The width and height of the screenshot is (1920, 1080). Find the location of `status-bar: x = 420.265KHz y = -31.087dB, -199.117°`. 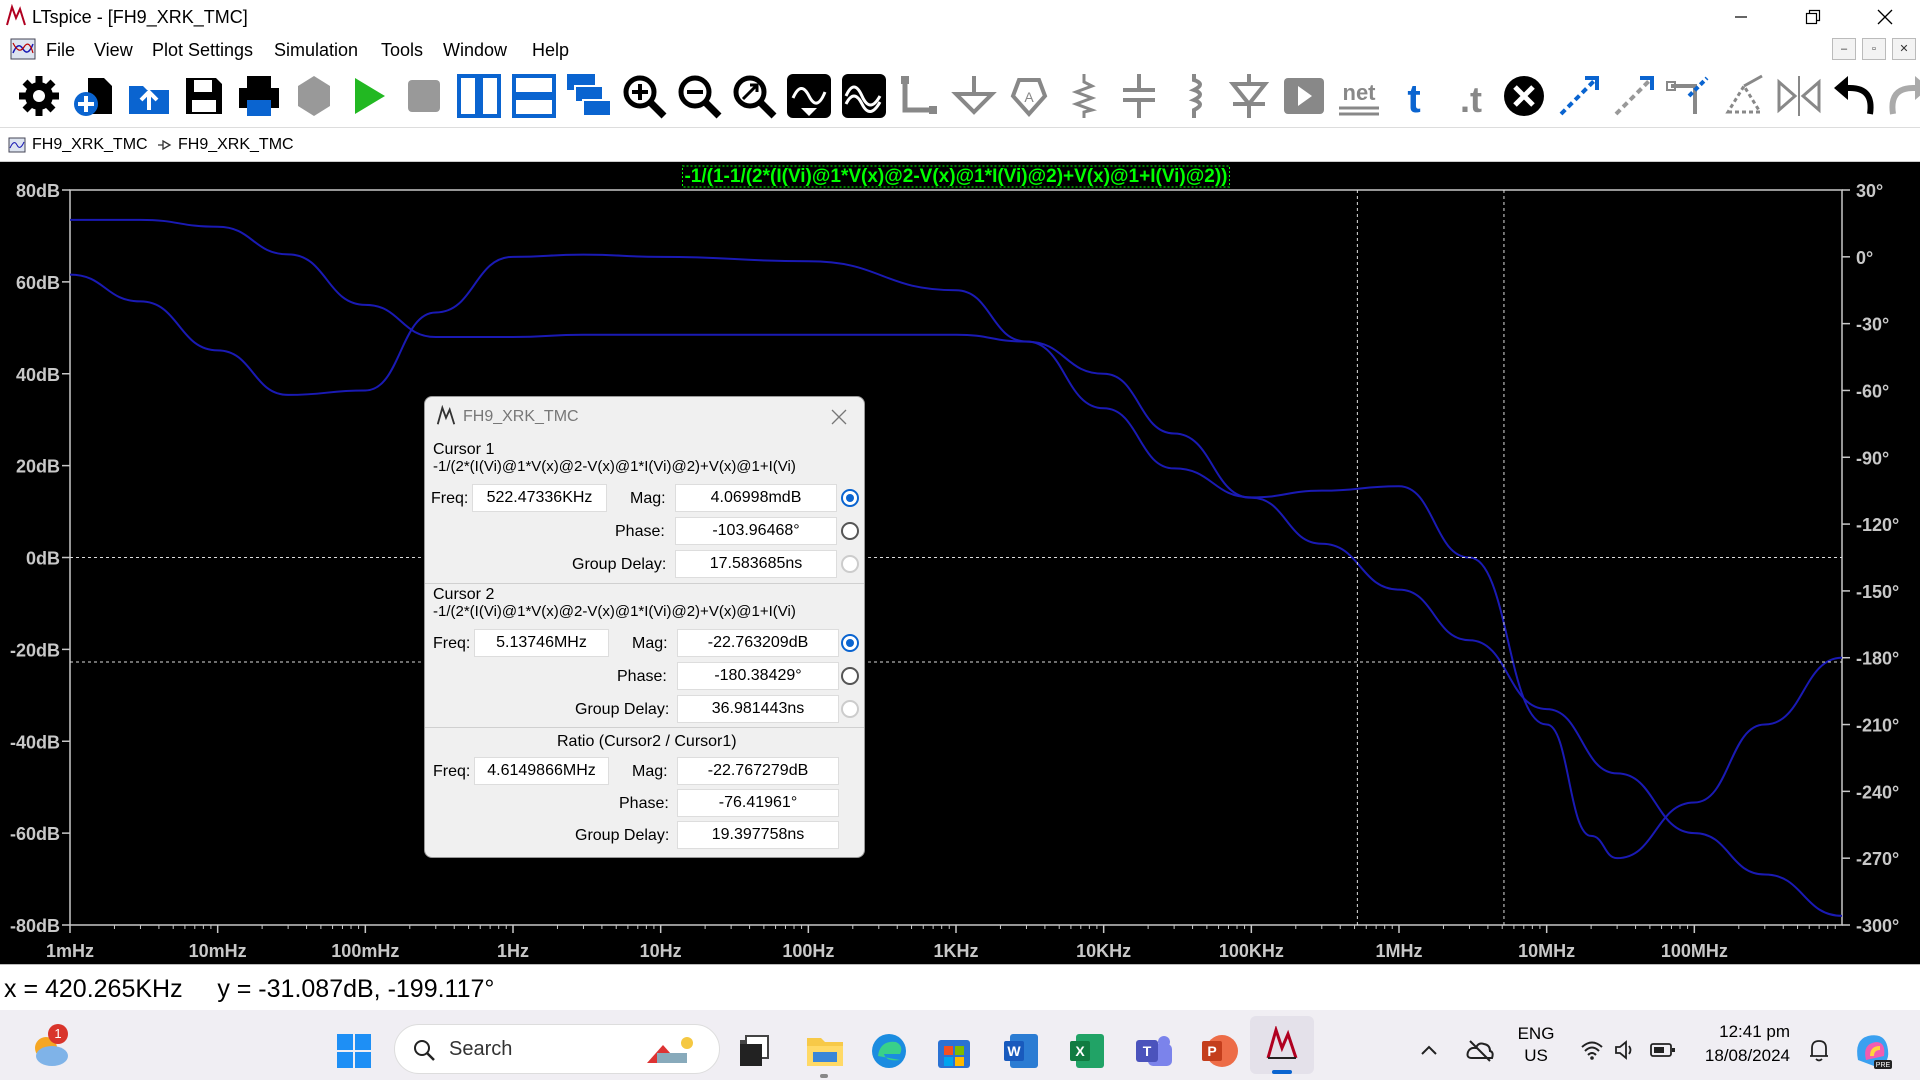

status-bar: x = 420.265KHz y = -31.087dB, -199.117° is located at coordinates (960, 987).